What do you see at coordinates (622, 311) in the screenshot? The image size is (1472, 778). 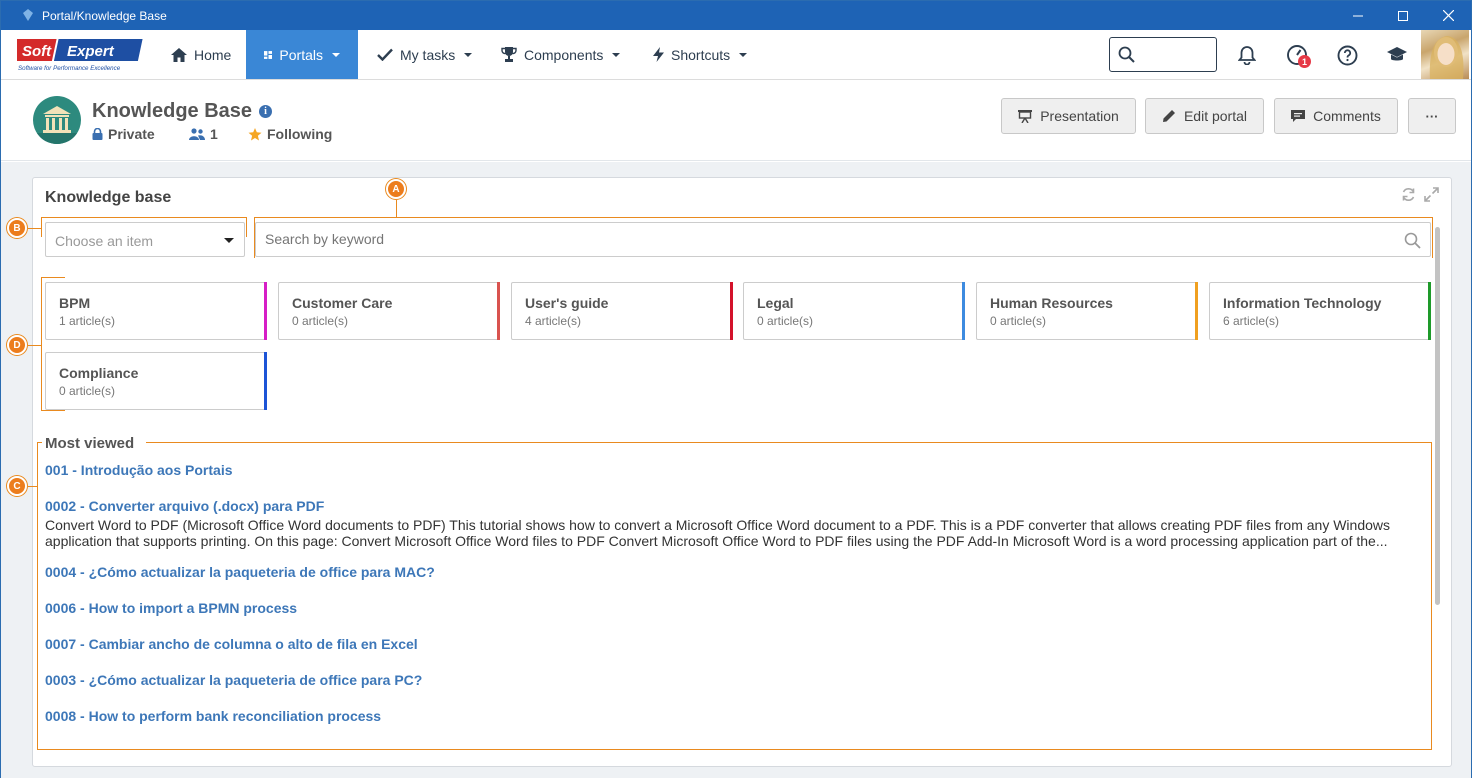 I see `category-card-users-guide: User's guide 4 article(s)` at bounding box center [622, 311].